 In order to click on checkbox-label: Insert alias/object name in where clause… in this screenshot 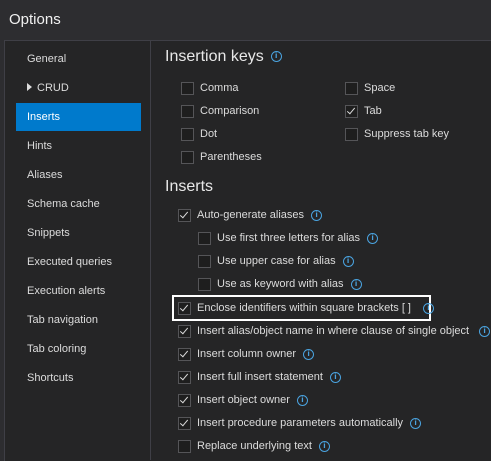, I will do `click(333, 331)`.